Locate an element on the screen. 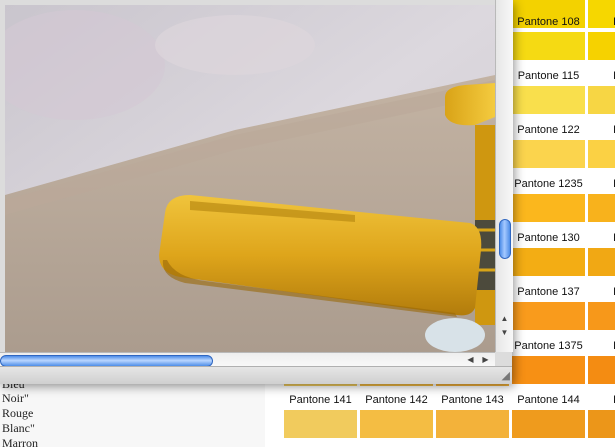  swatch-label: Pantone 130 is located at coordinates (548, 238).